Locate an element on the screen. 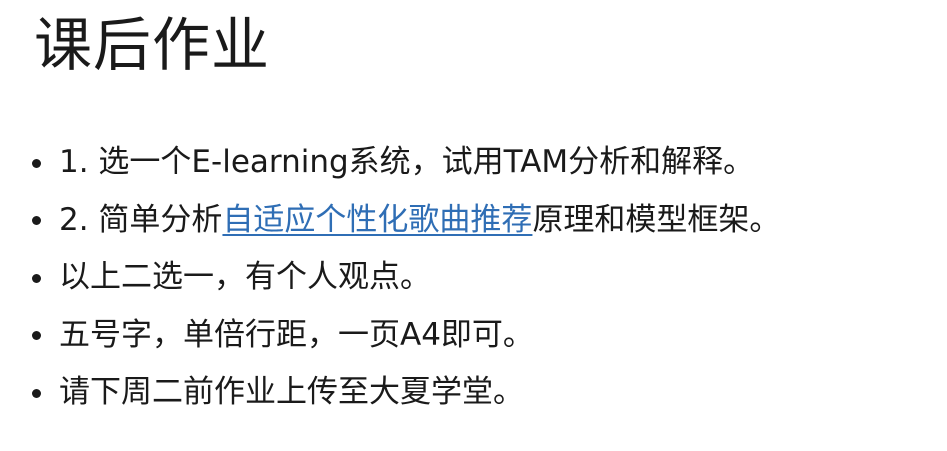 The image size is (947, 451). recommendation-link: 自适应个性化歌曲推荐 is located at coordinates (377, 220).